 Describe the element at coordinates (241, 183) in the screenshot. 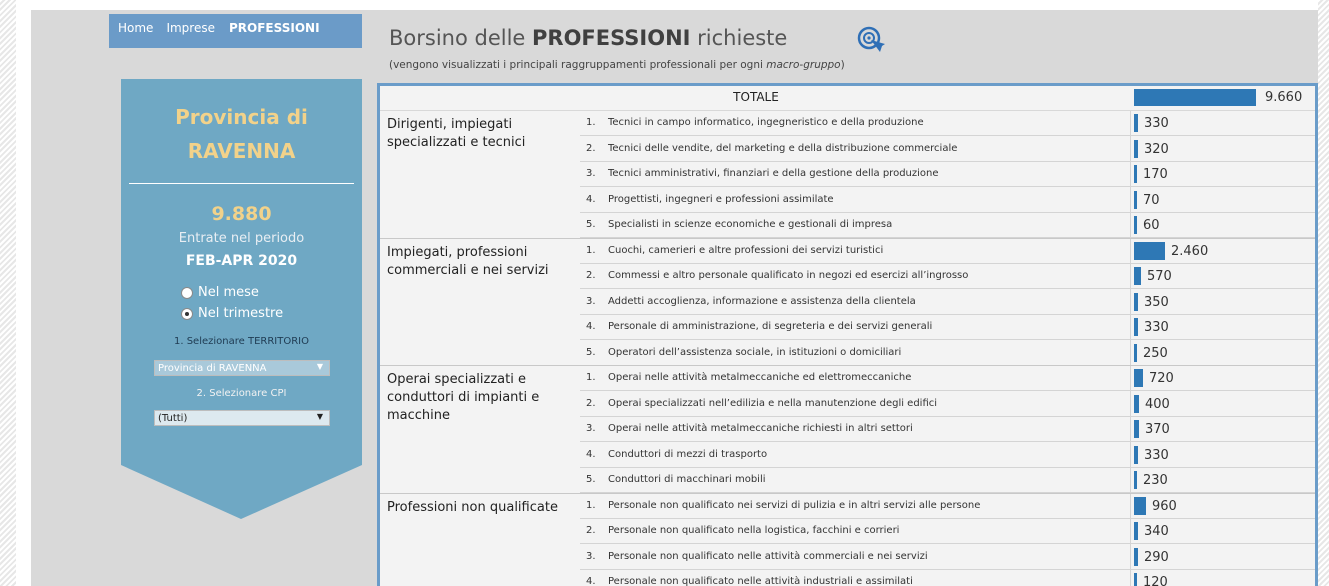

I see `panel-divider` at that location.